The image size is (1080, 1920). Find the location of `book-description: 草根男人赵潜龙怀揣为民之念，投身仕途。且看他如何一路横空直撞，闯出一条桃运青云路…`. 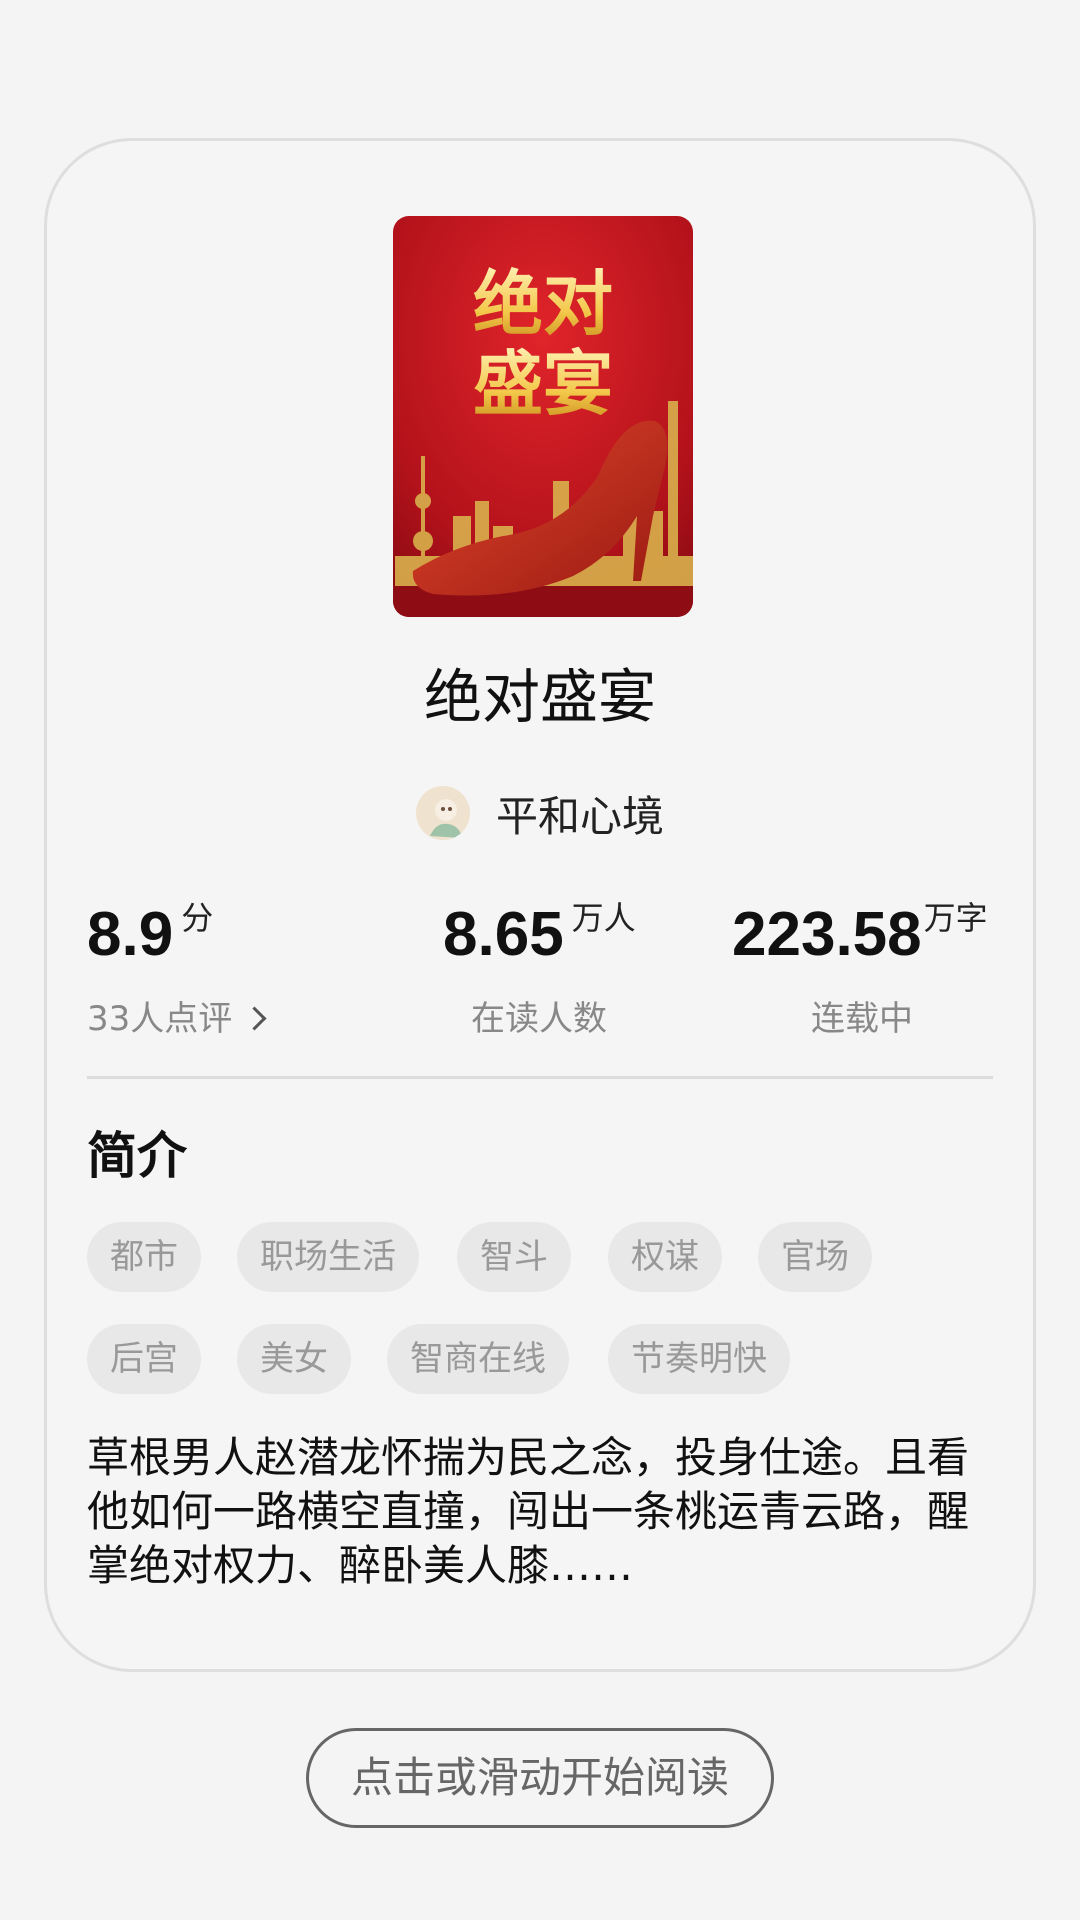

book-description: 草根男人赵潜龙怀揣为民之念，投身仕途。且看他如何一路横空直撞，闯出一条桃运青云路… is located at coordinates (528, 1511).